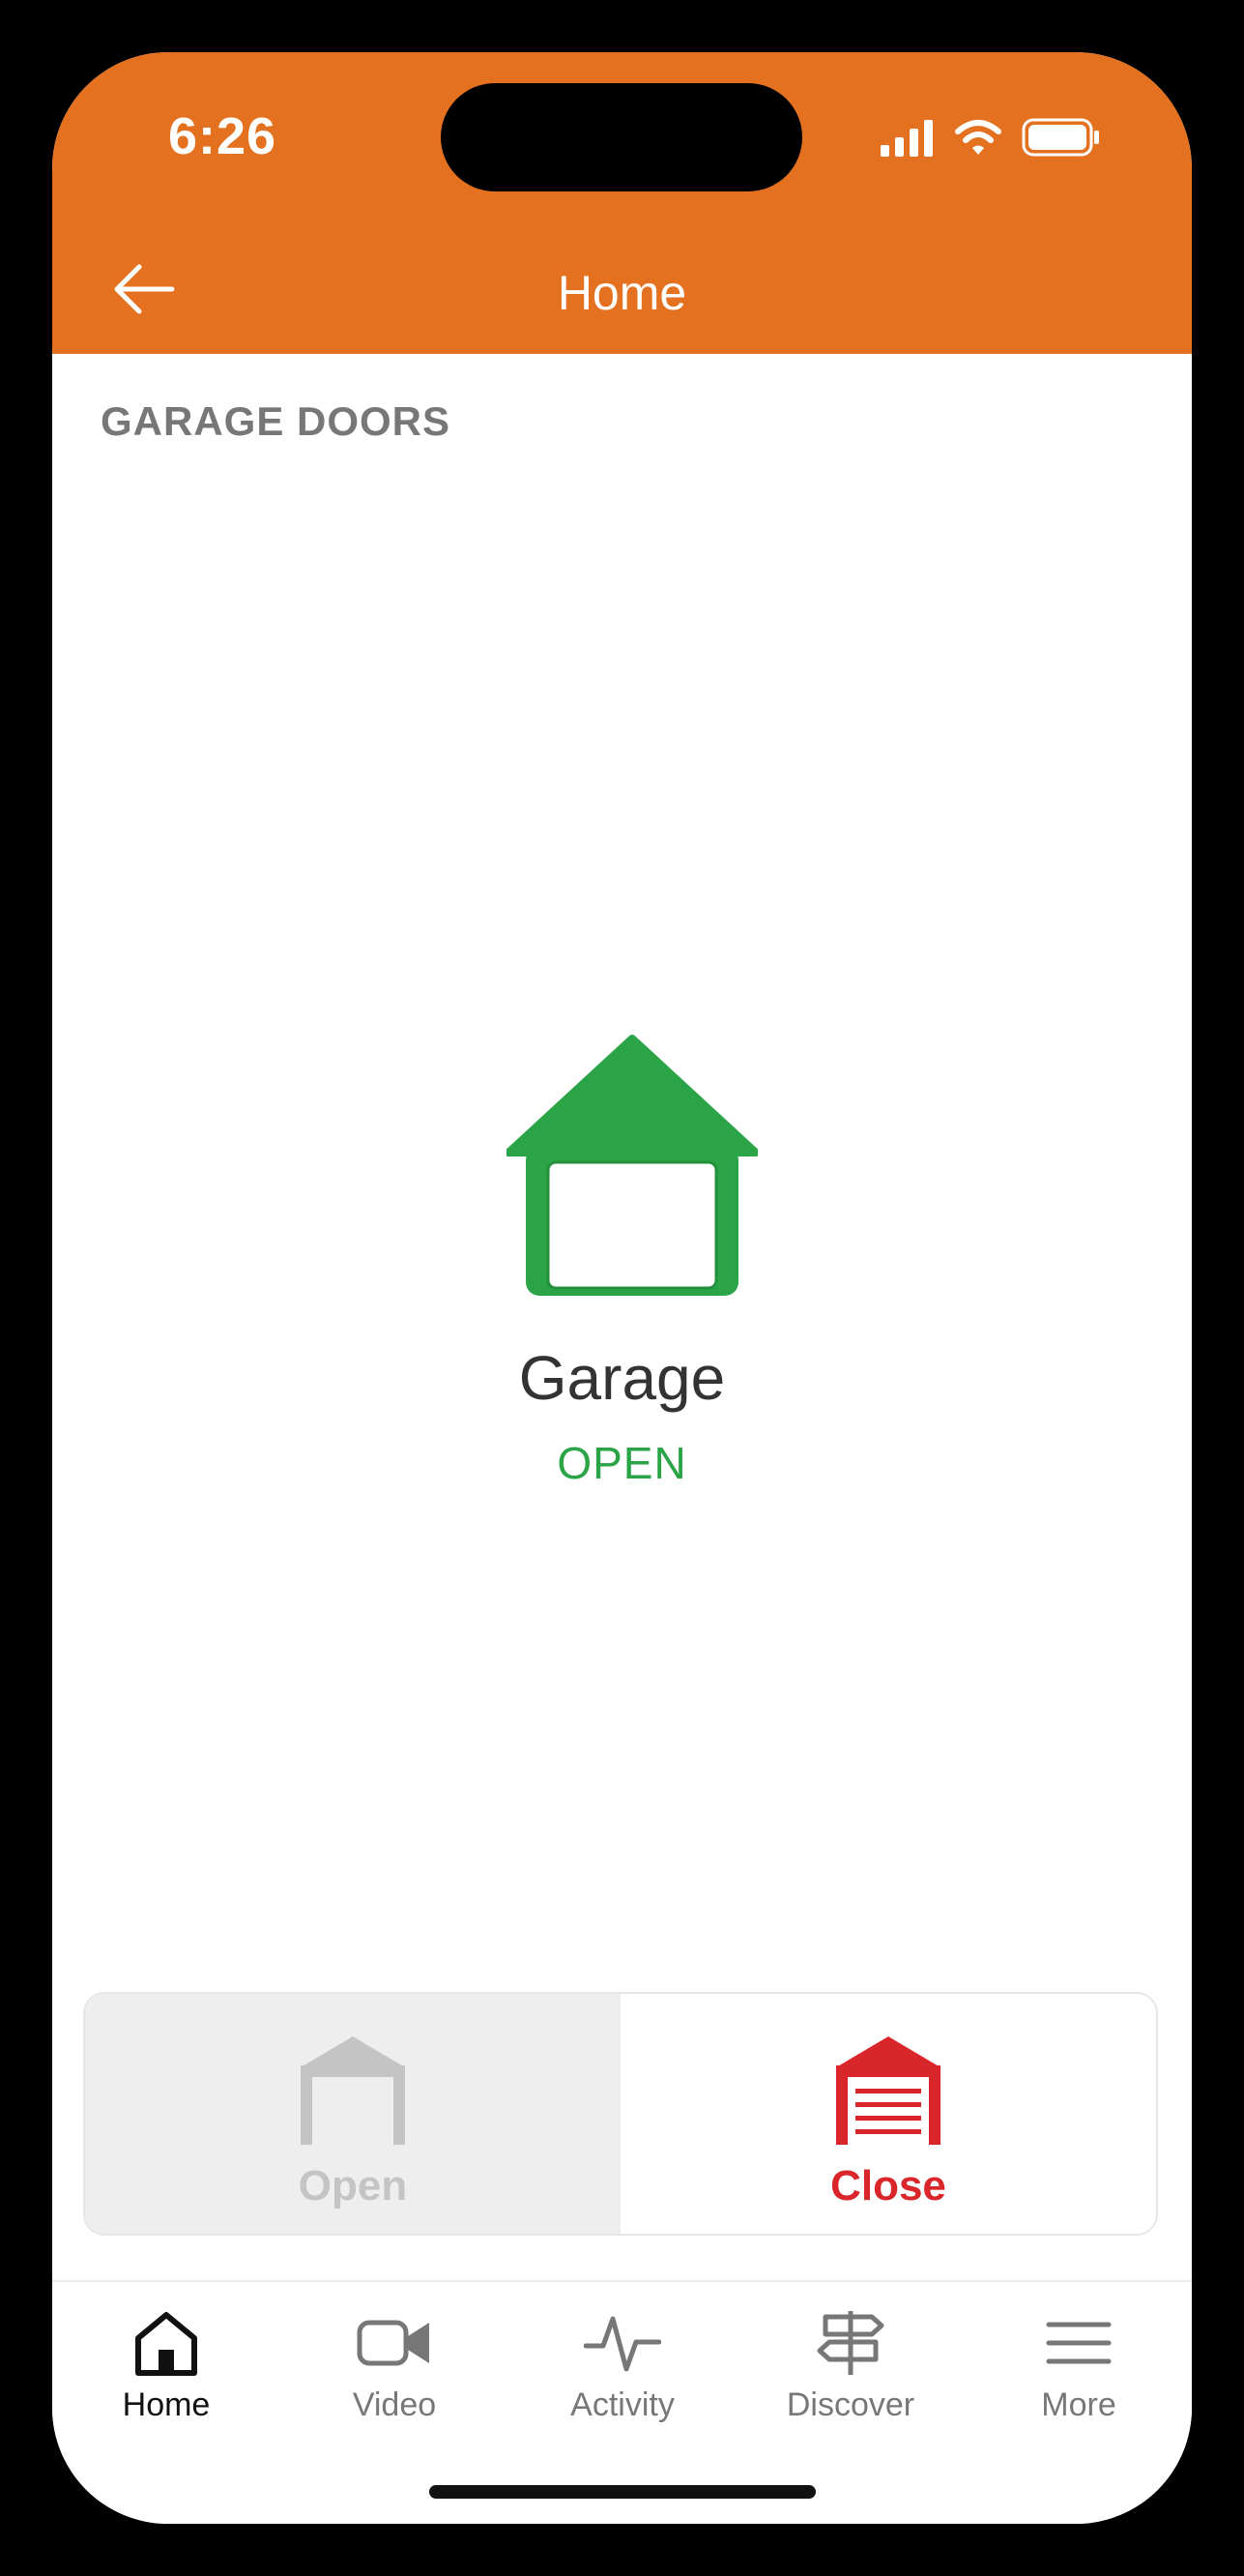  Describe the element at coordinates (622, 2344) in the screenshot. I see `activity-pulse-icon` at that location.